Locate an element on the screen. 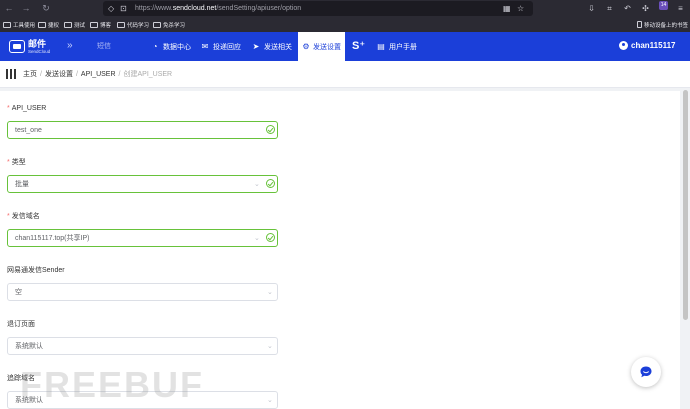 This screenshot has height=409, width=690. breadcrumb-current: 创建API_USER is located at coordinates (148, 74).